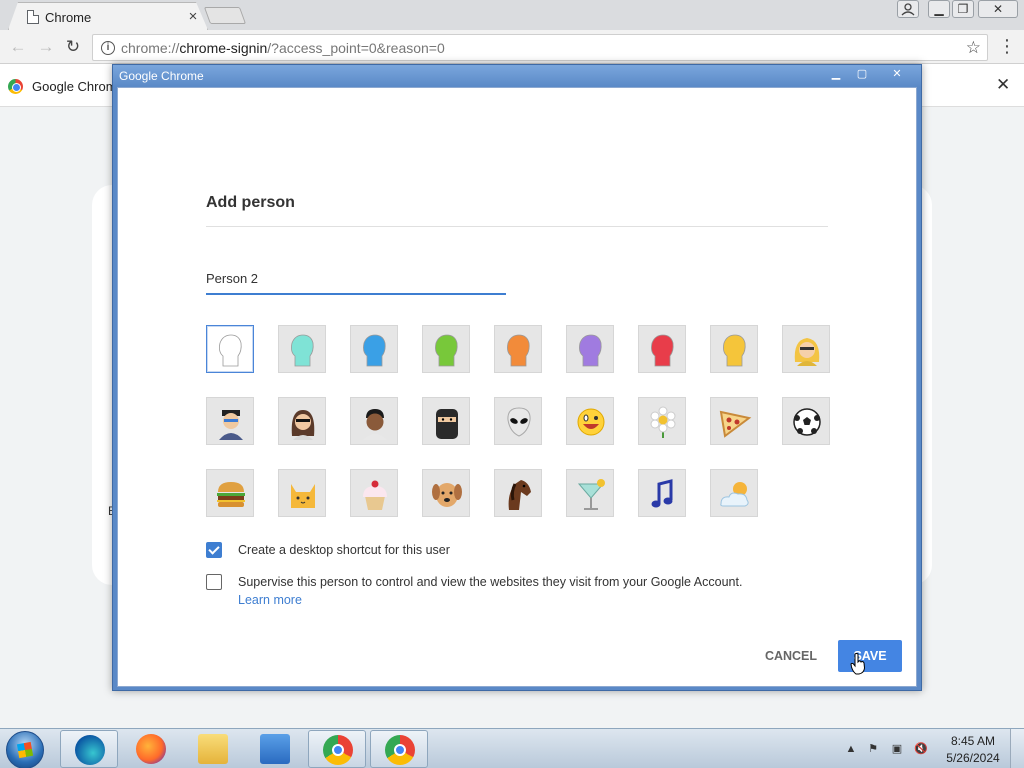 The width and height of the screenshot is (1024, 768). Describe the element at coordinates (374, 349) in the screenshot. I see `avatar-generic-blue-icon` at that location.